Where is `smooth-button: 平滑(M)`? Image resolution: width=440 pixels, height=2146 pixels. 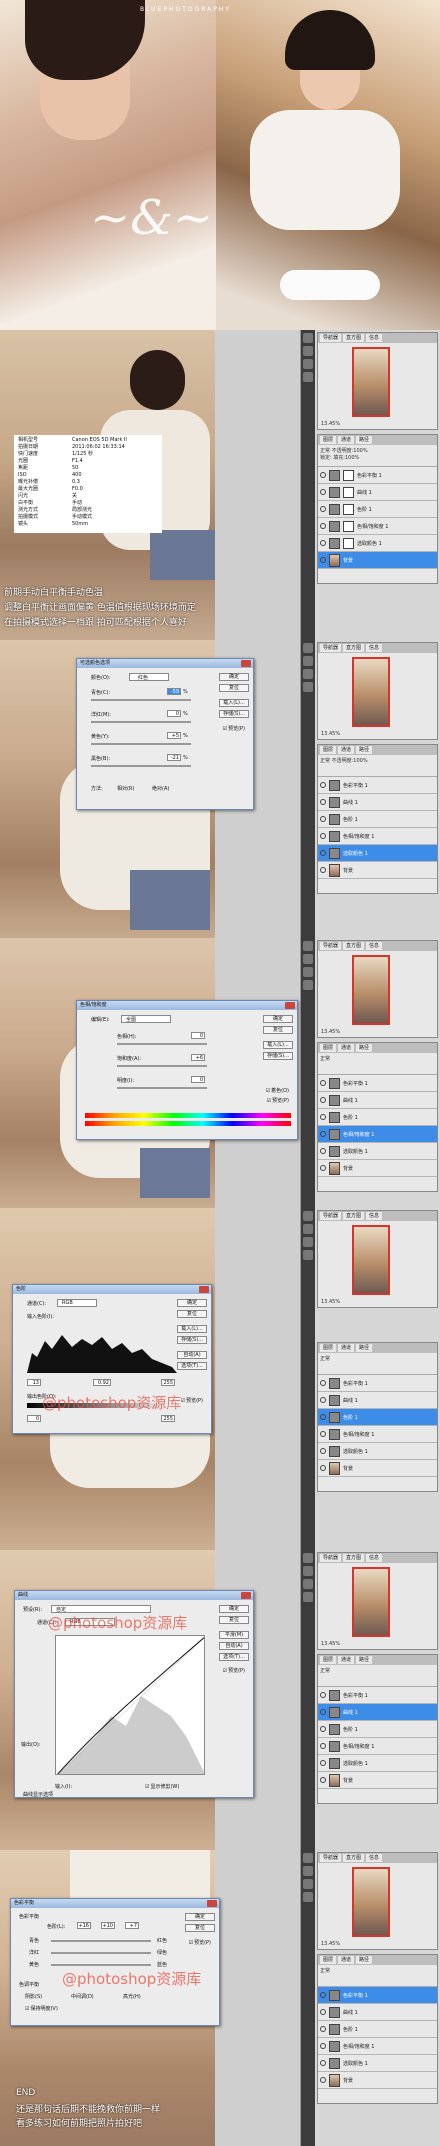 smooth-button: 平滑(M) is located at coordinates (234, 1635).